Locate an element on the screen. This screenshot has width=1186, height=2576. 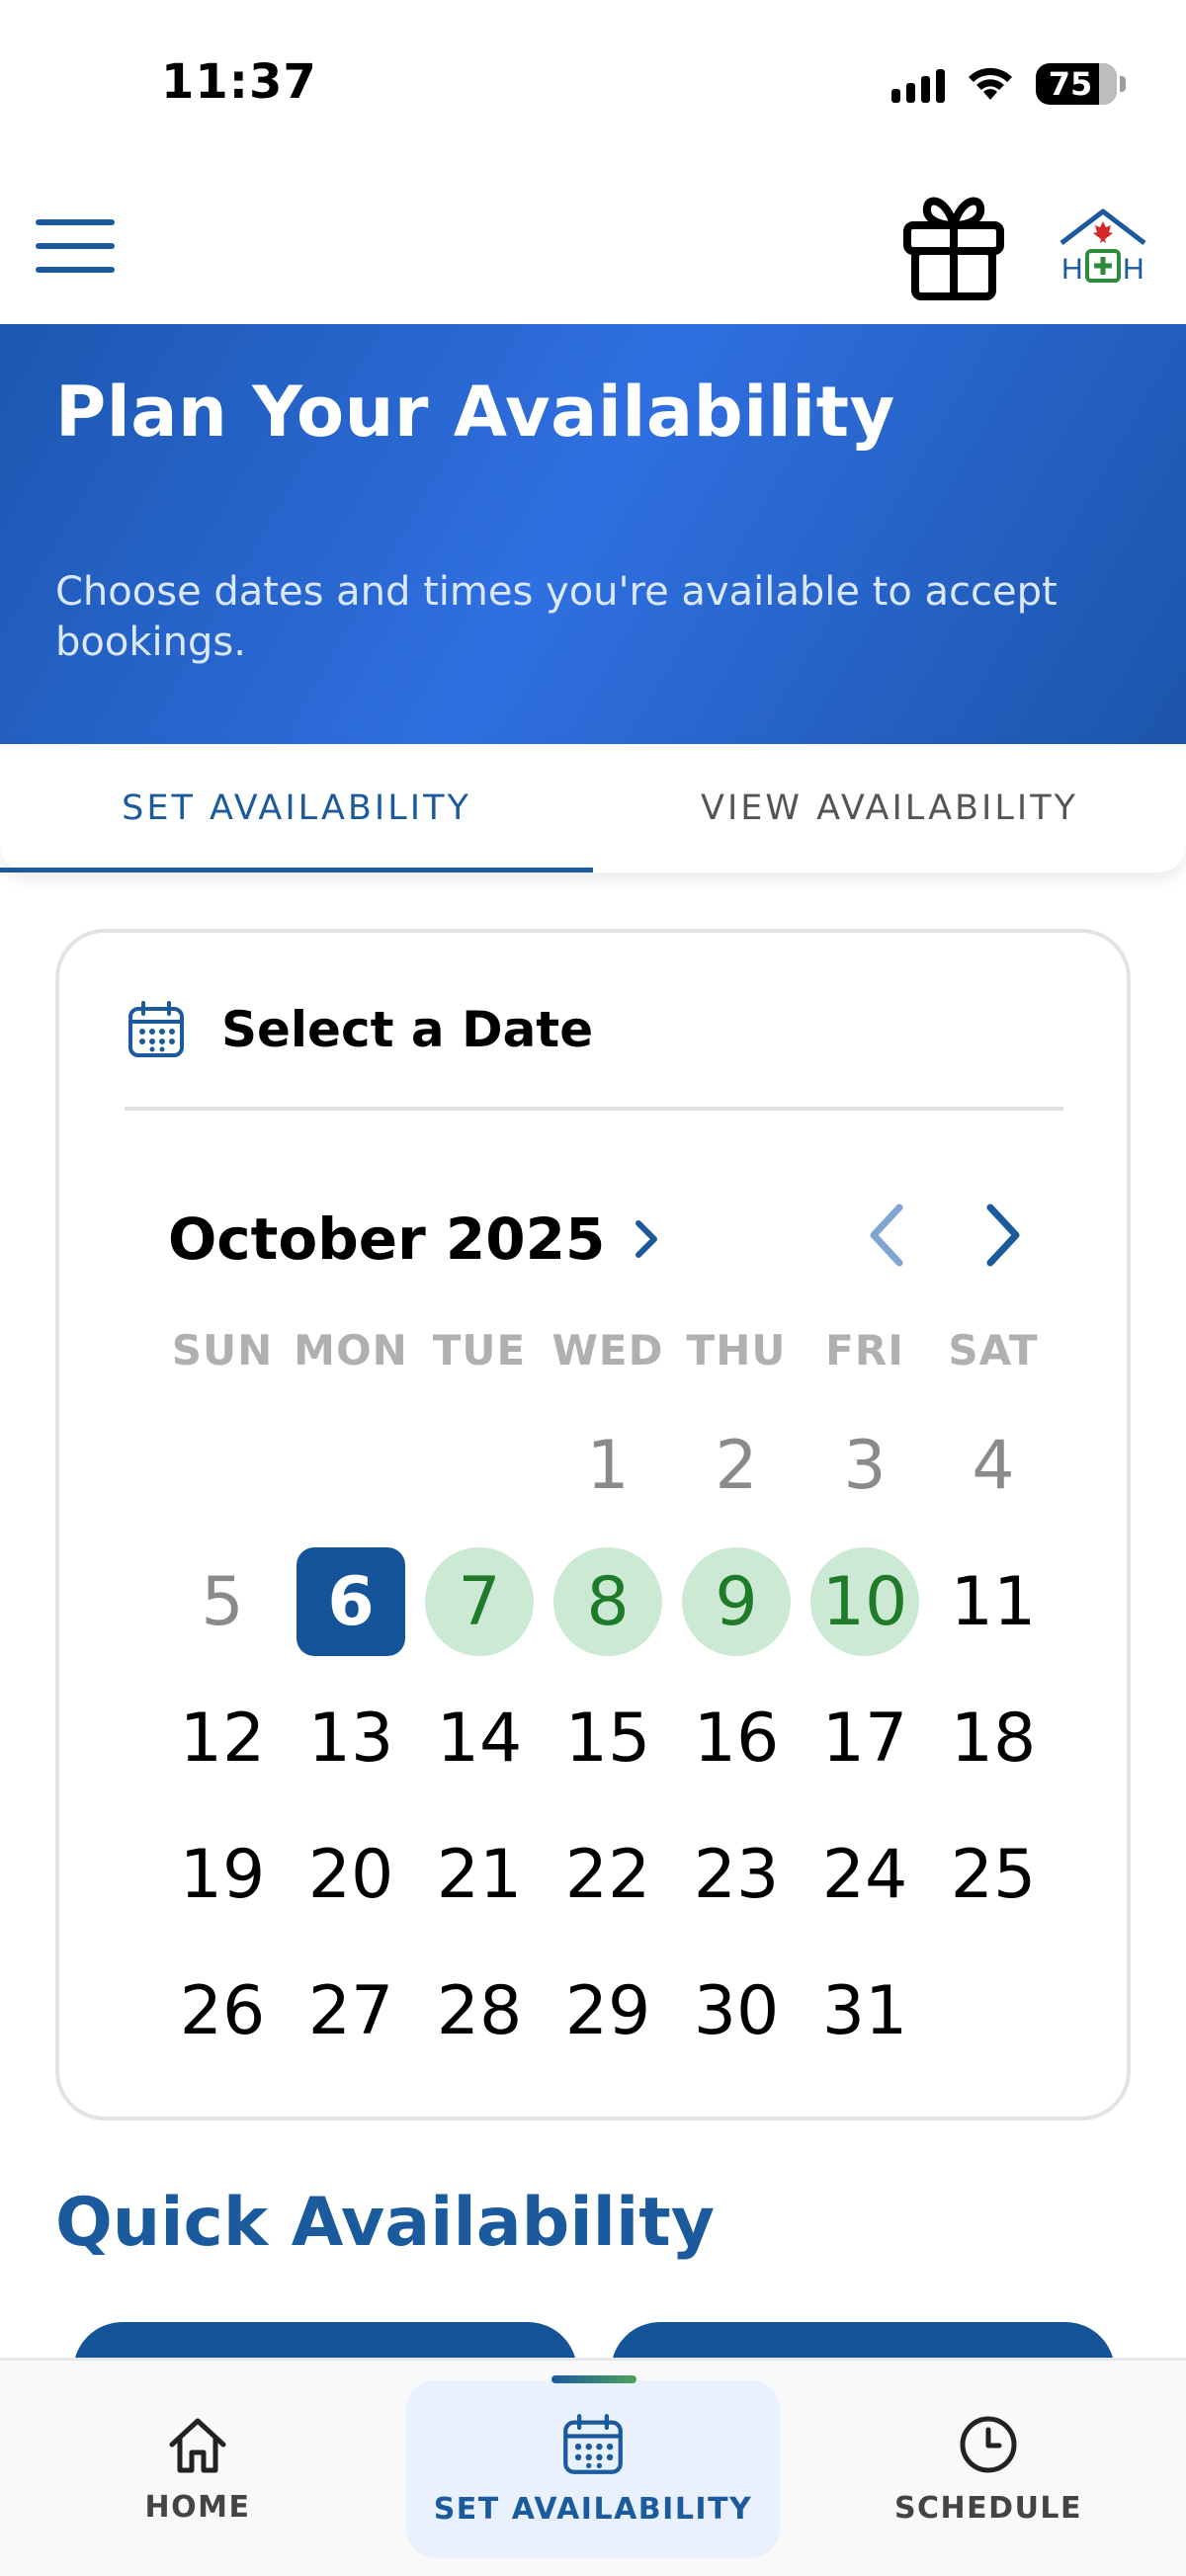
nav-home-label: HOME is located at coordinates (197, 2507).